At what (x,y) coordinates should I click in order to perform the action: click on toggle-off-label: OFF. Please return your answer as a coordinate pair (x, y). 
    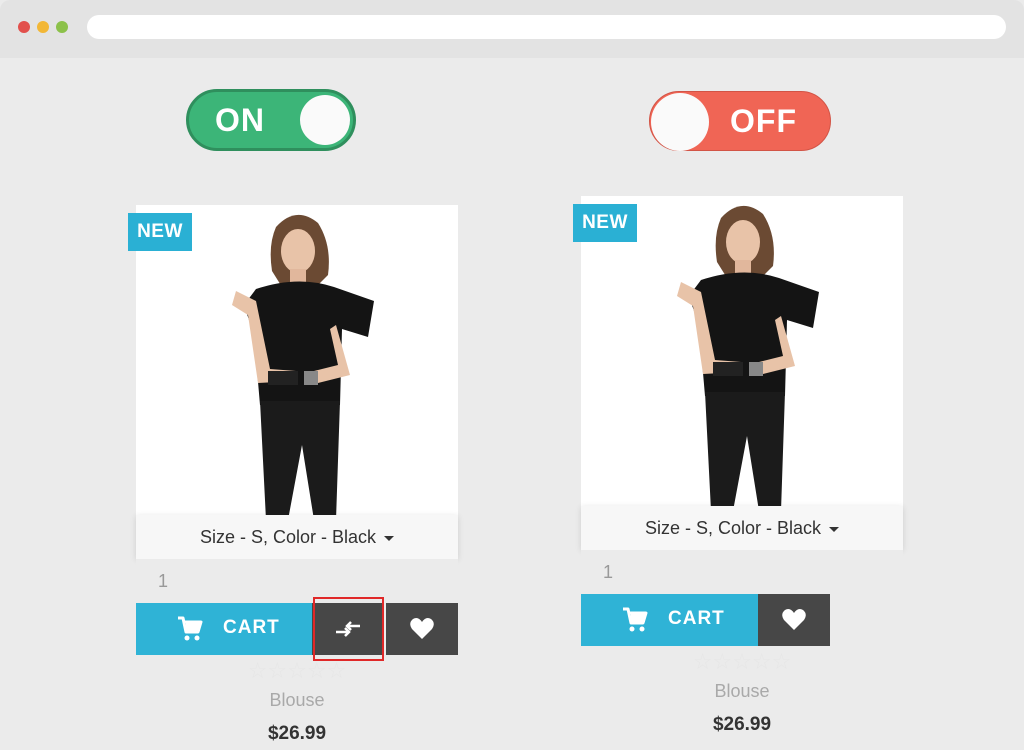
    Looking at the image, I should click on (763, 121).